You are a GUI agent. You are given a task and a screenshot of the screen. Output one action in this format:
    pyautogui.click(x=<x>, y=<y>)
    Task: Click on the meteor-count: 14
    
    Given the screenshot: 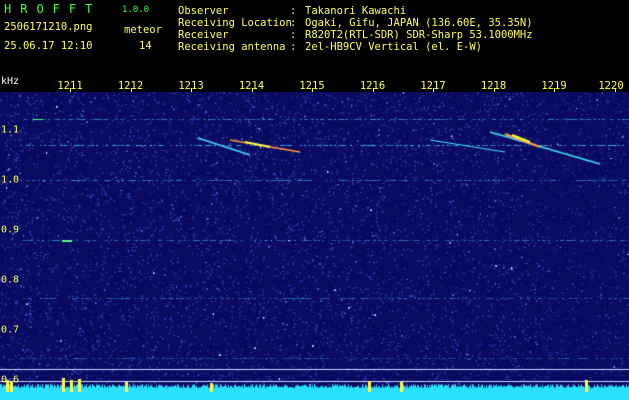 What is the action you would take?
    pyautogui.click(x=145, y=46)
    